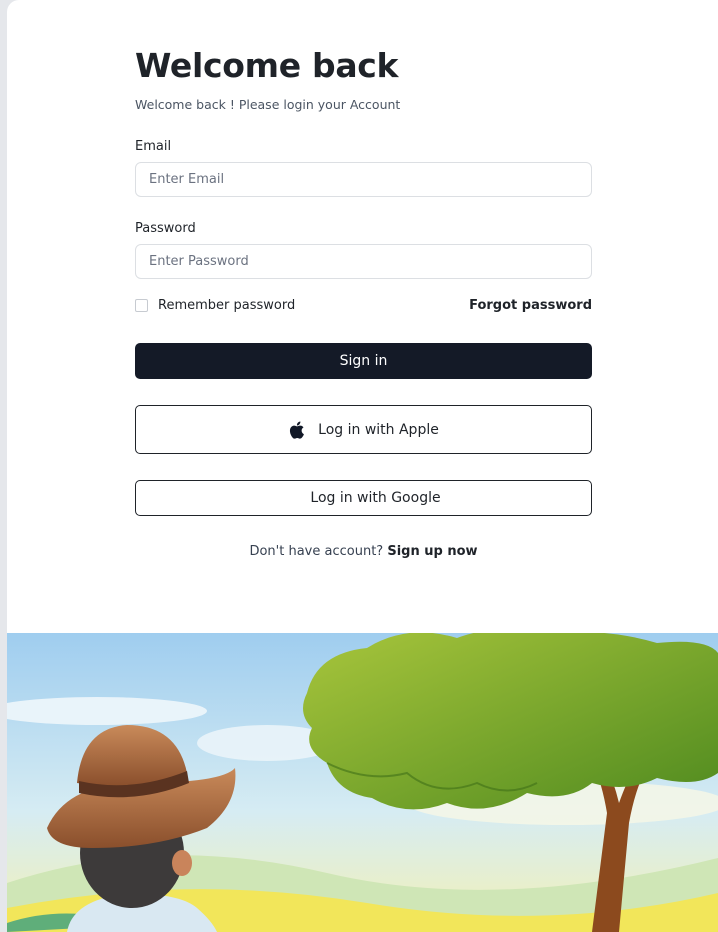  I want to click on apple-login-label: Log in with Apple, so click(378, 429).